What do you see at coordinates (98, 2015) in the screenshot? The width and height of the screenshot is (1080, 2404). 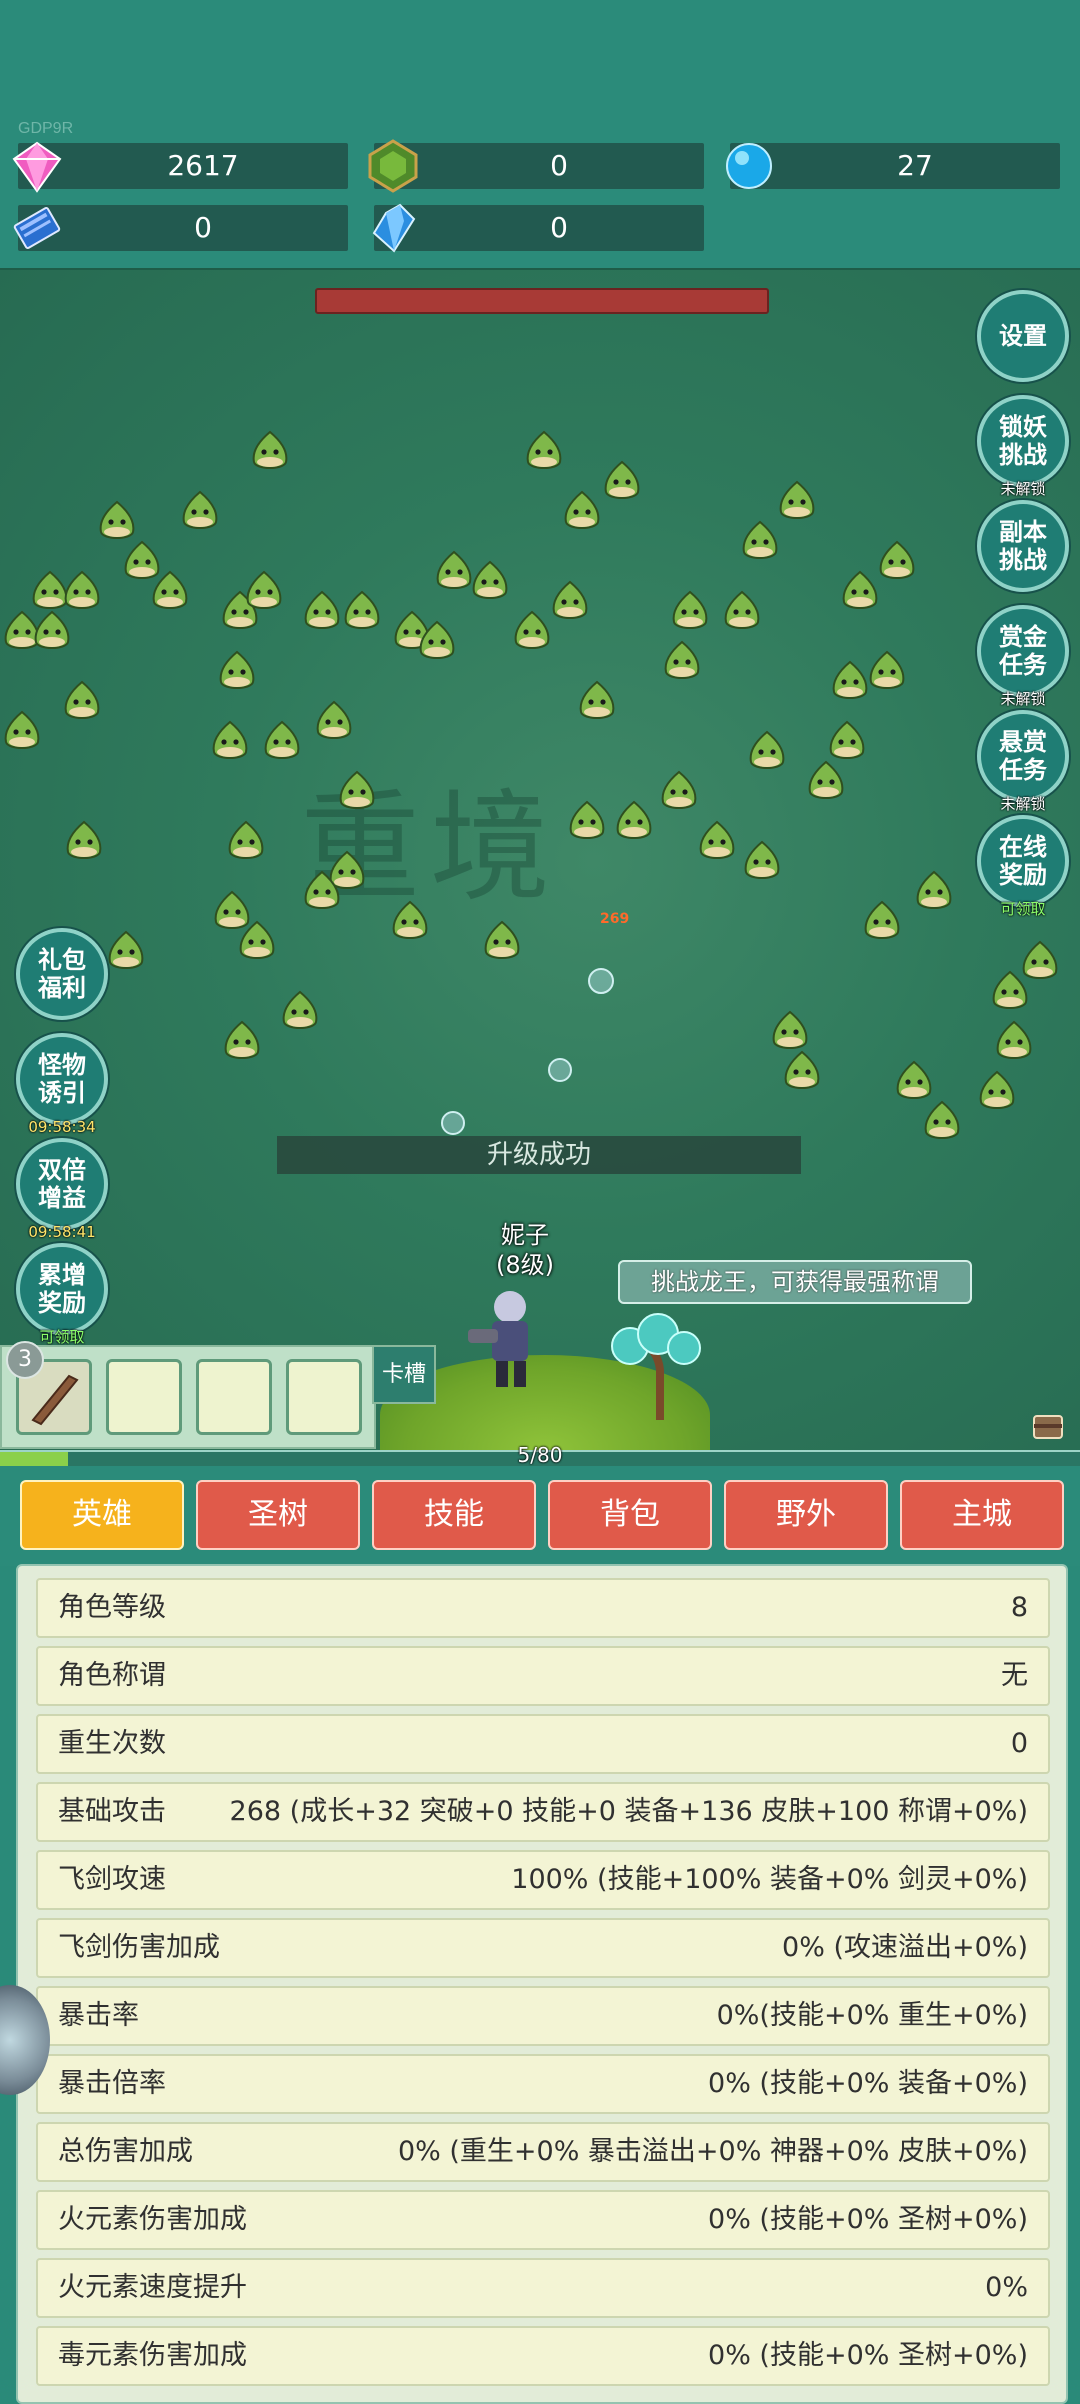 I see `stat-name: 暴击率` at bounding box center [98, 2015].